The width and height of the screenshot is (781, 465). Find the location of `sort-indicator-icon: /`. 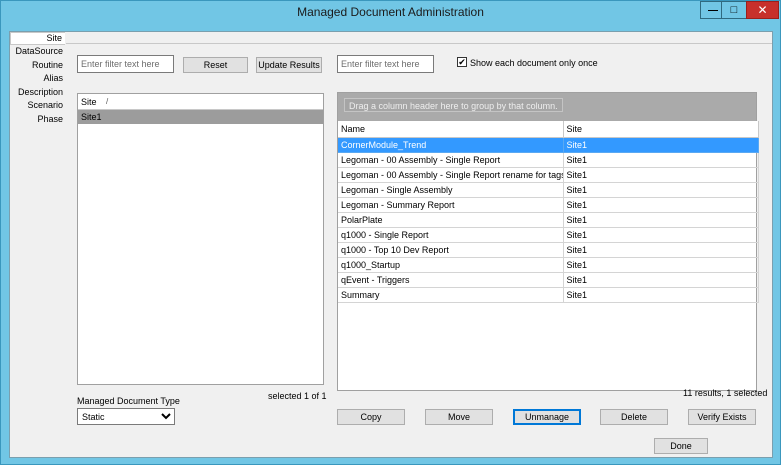

sort-indicator-icon: / is located at coordinates (107, 101).